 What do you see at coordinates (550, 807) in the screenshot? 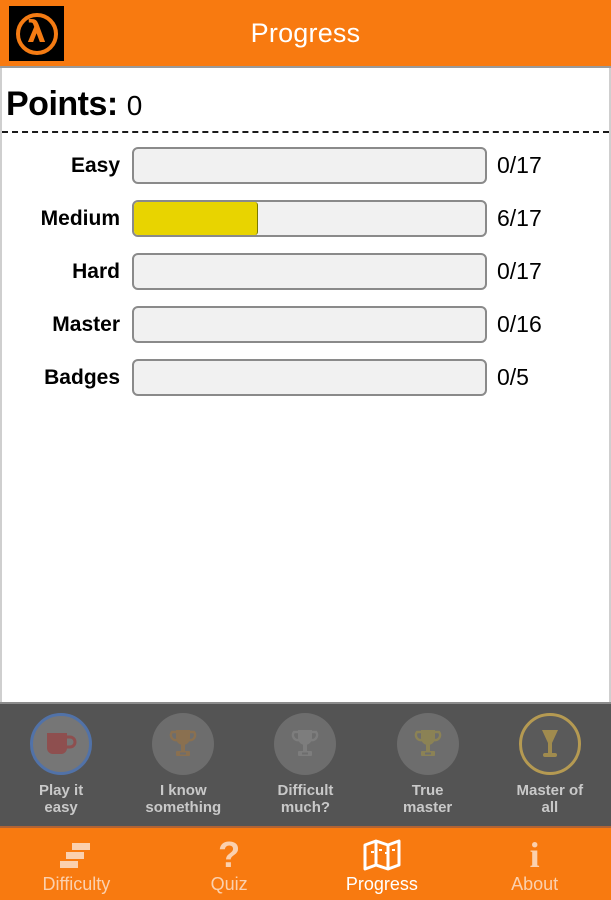
I see `badge-label-line2: all` at bounding box center [550, 807].